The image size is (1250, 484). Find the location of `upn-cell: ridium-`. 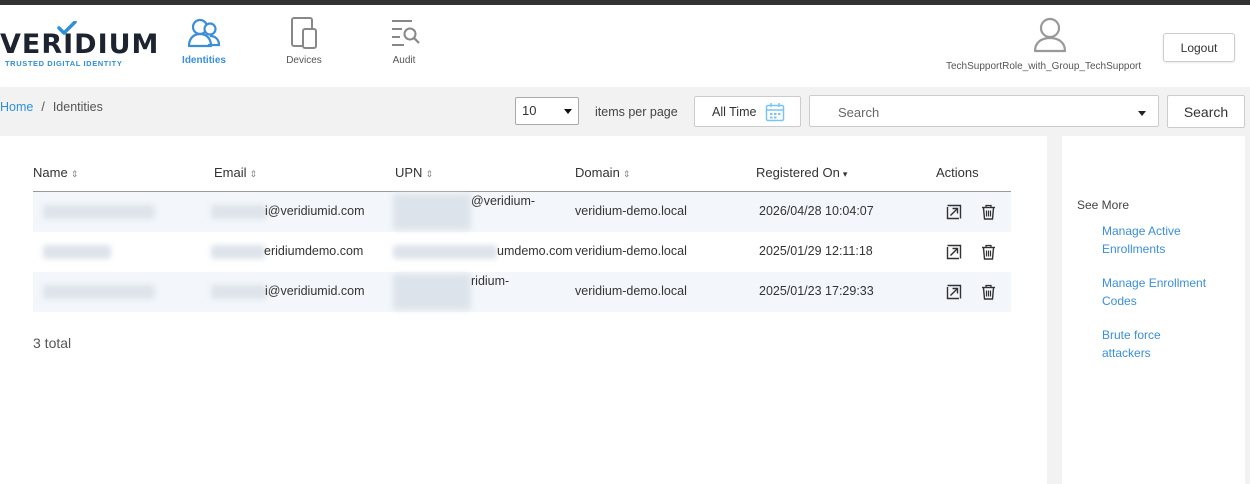

upn-cell: ridium- is located at coordinates (490, 281).